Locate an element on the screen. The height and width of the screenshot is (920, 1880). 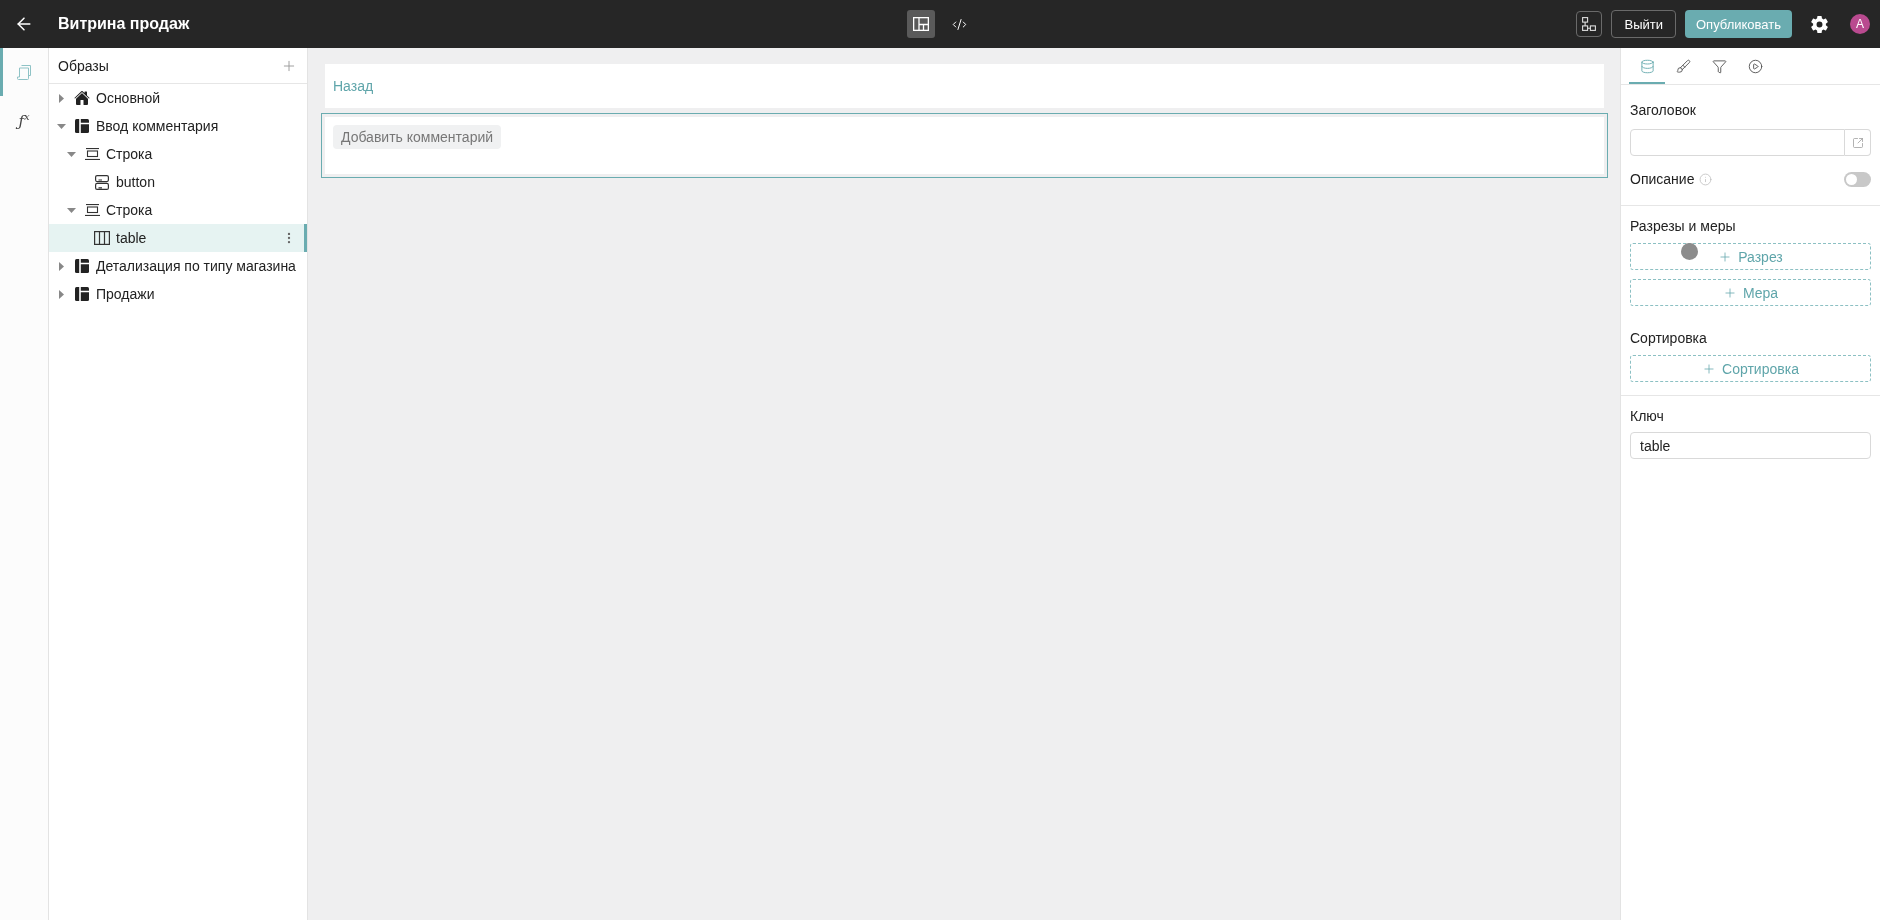
section-title: Разрезы и меры is located at coordinates (1683, 226).